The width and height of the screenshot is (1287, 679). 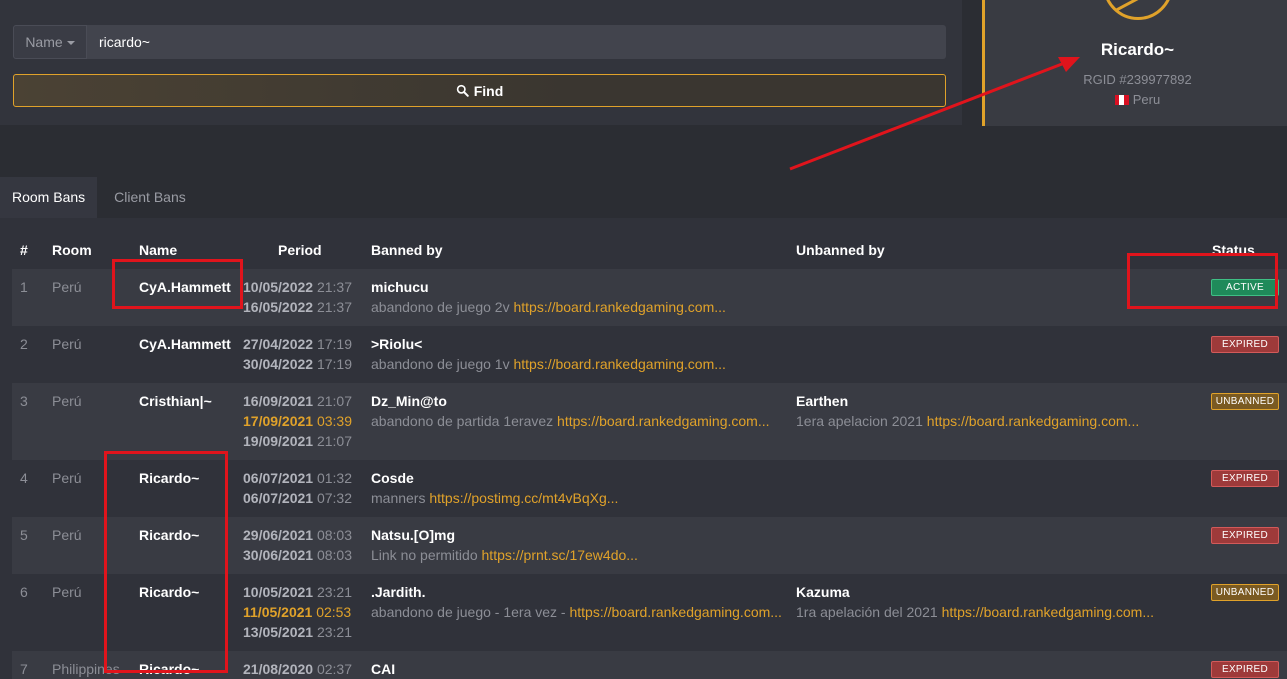 What do you see at coordinates (516, 42) in the screenshot?
I see `search-input` at bounding box center [516, 42].